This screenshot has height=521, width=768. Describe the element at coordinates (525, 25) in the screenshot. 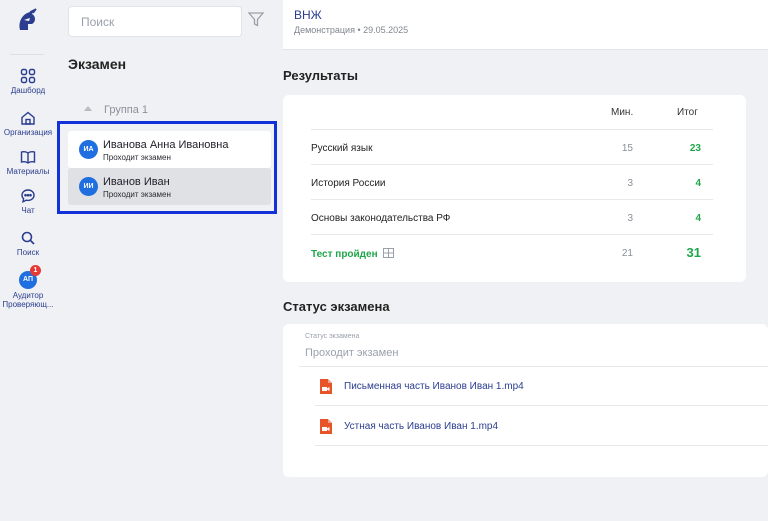

I see `exam-header: ВНЖ Демонстрация • 29.05.2025` at that location.